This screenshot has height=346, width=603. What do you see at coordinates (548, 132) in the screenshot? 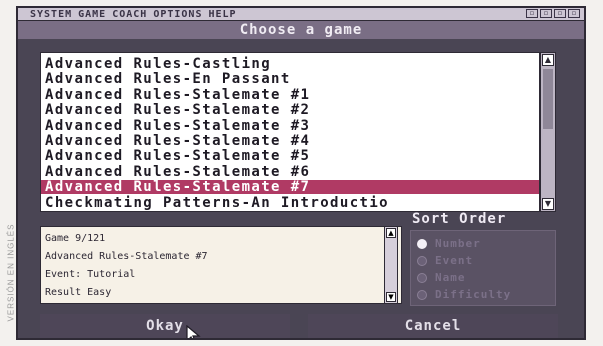
I see `game-list-scrollbar: ▲ ▼` at bounding box center [548, 132].